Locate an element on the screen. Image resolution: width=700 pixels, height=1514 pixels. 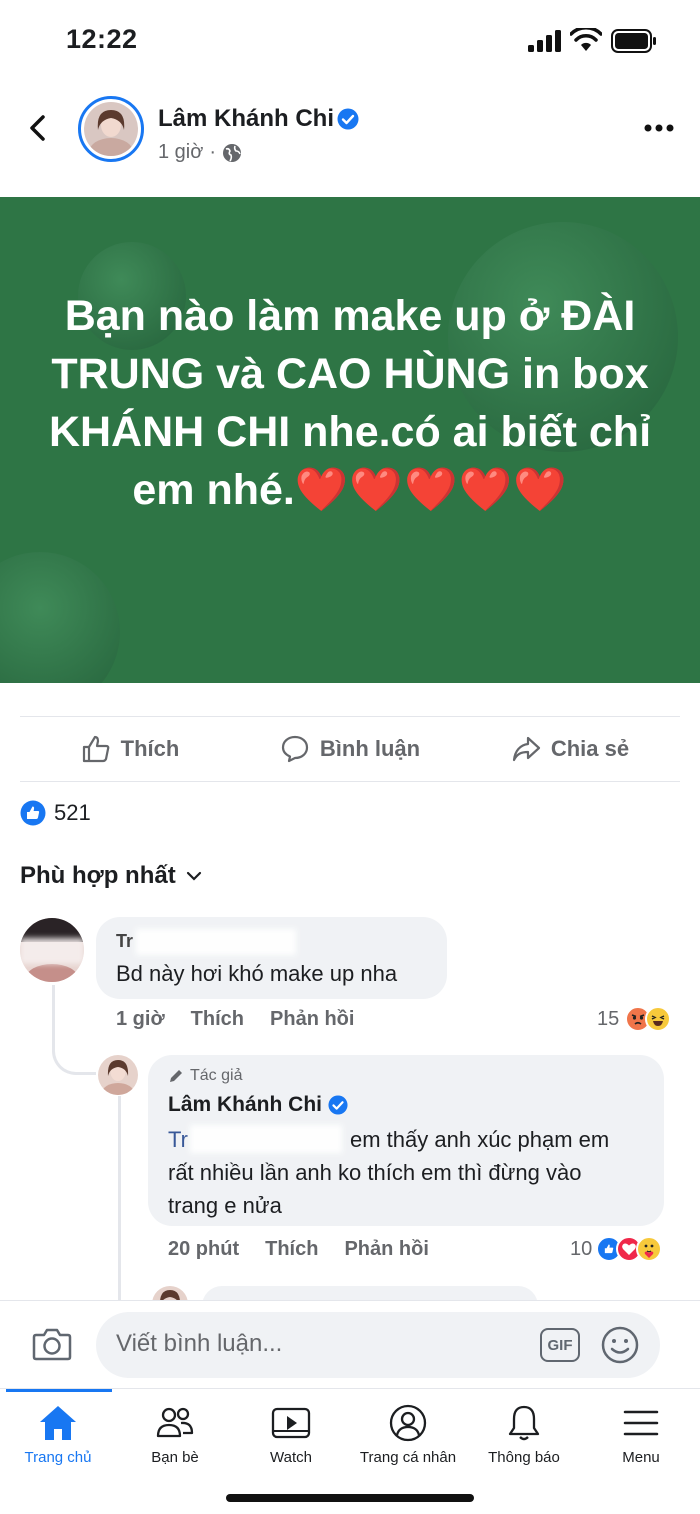
comment-composer-bar: Viết bình luận... GIF is located at coordinates (350, 1344).